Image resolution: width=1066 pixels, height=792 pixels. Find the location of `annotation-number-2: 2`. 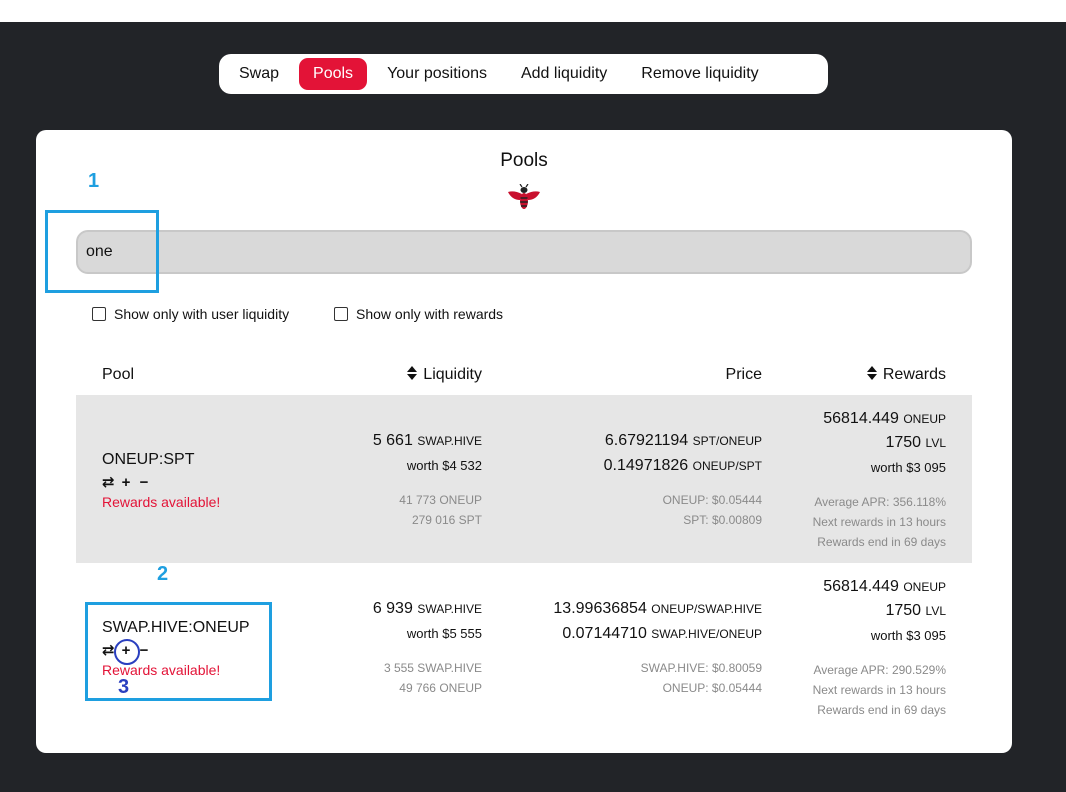

annotation-number-2: 2 is located at coordinates (163, 574).